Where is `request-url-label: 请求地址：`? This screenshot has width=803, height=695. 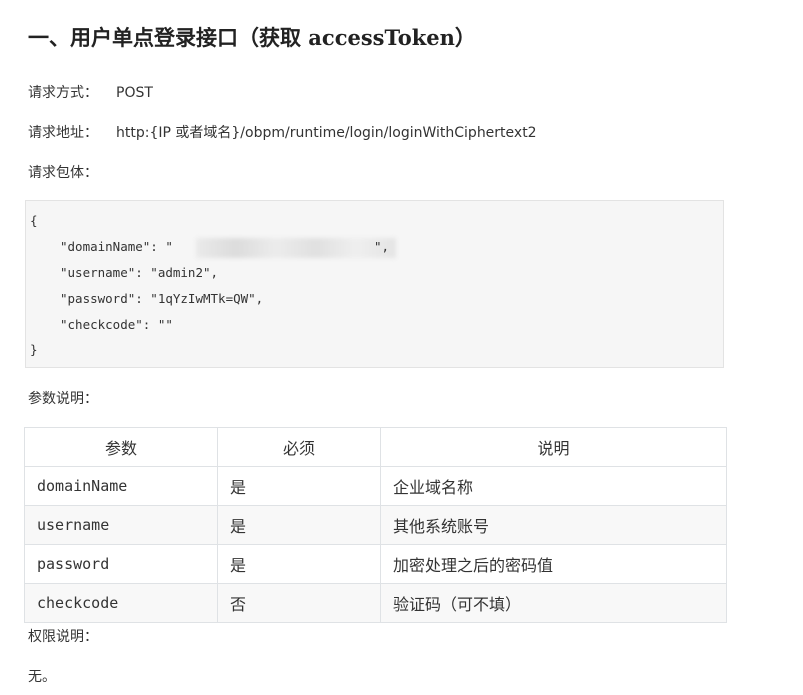 request-url-label: 请求地址： is located at coordinates (63, 133).